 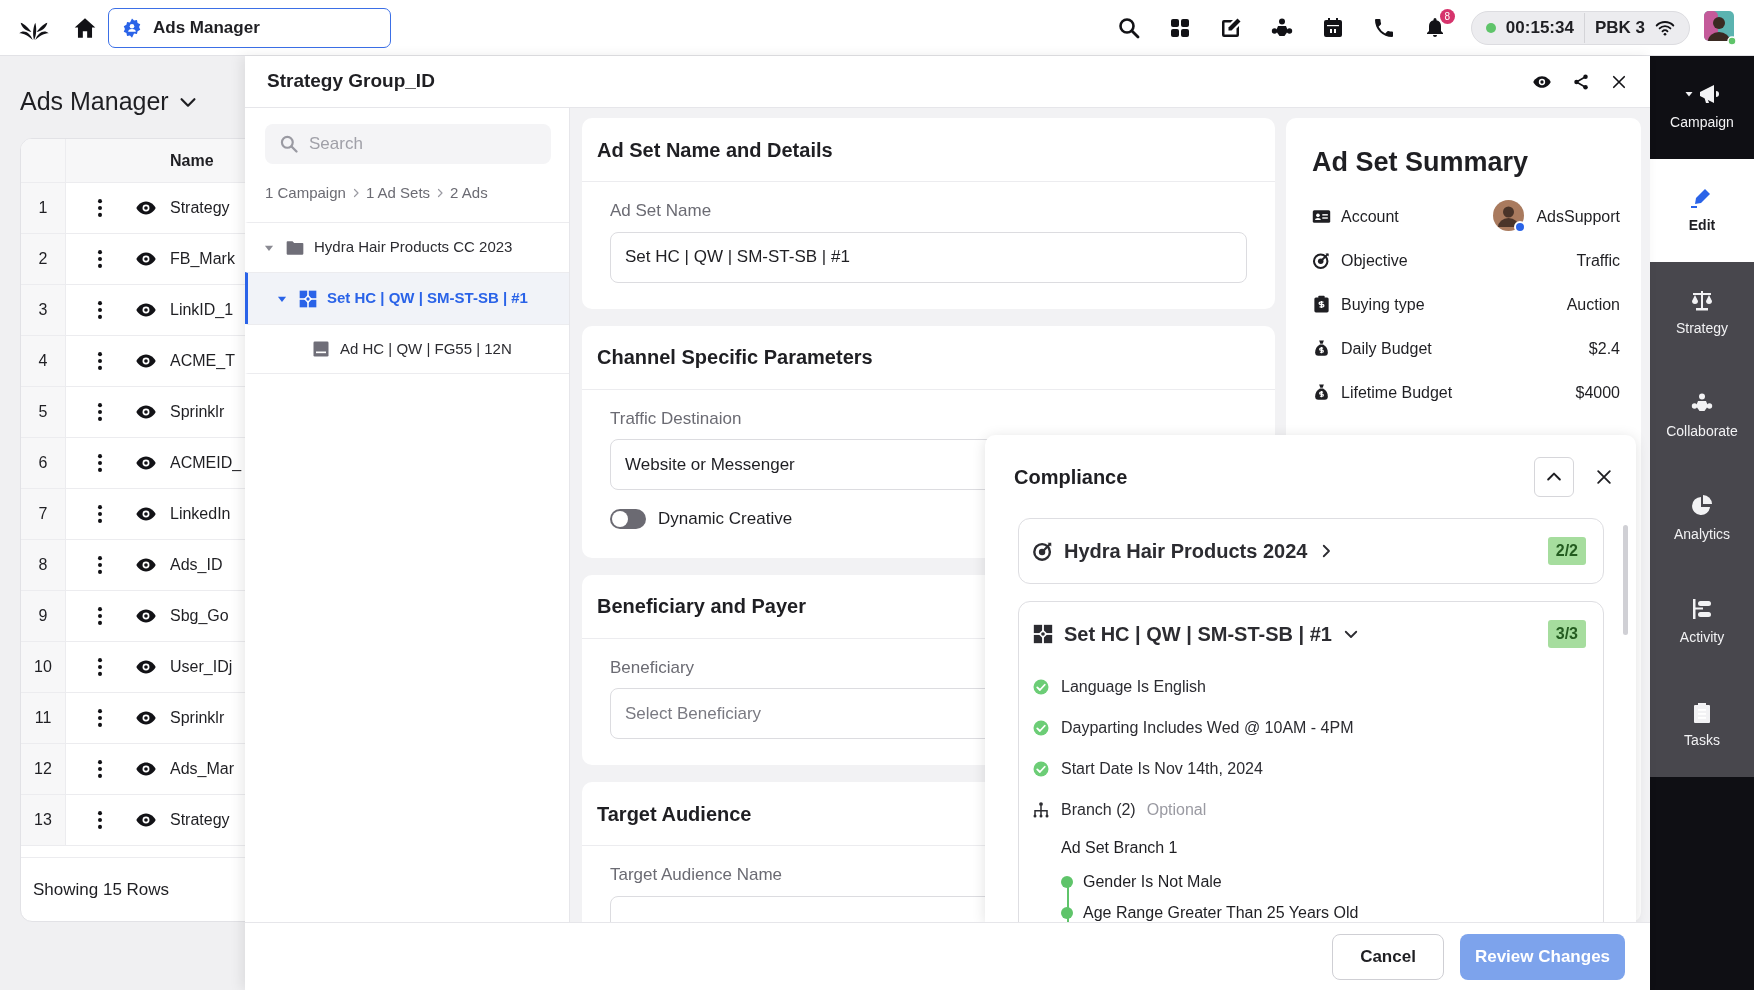 What do you see at coordinates (1383, 304) in the screenshot?
I see `summary-label: Buying type` at bounding box center [1383, 304].